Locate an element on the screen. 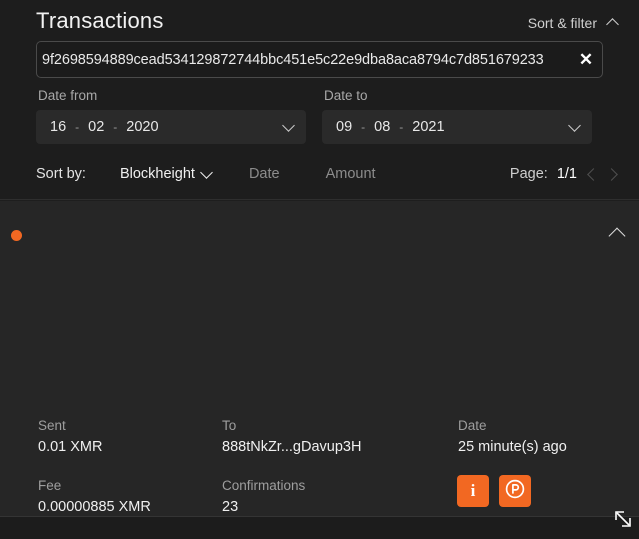 This screenshot has height=539, width=639. sort-filter-label: Sort & filter is located at coordinates (562, 23).